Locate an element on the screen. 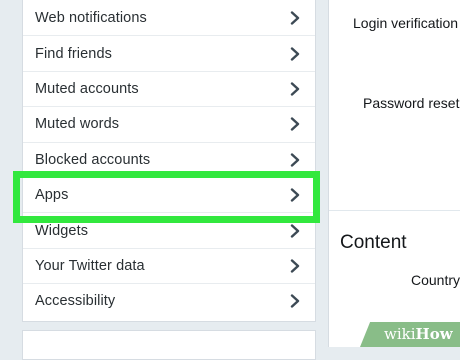 This screenshot has height=360, width=460. menu-item-label: Web notifications is located at coordinates (91, 17).